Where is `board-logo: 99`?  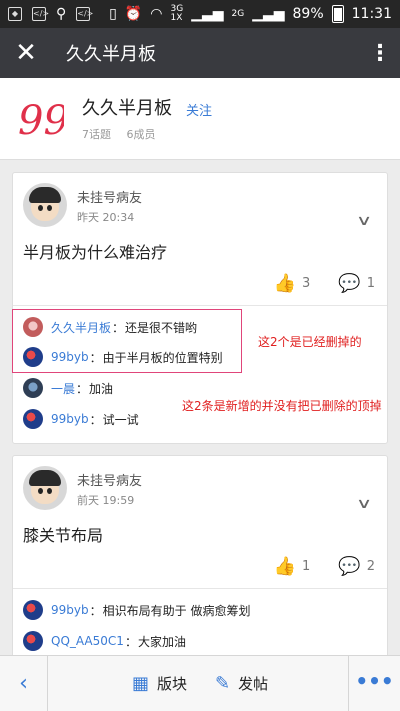
board-logo: 99 is located at coordinates (41, 120).